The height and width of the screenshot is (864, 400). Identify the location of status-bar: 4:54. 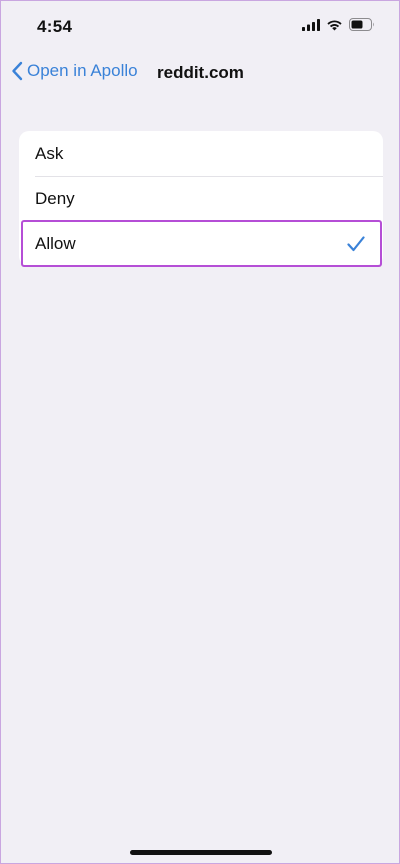
(200, 27).